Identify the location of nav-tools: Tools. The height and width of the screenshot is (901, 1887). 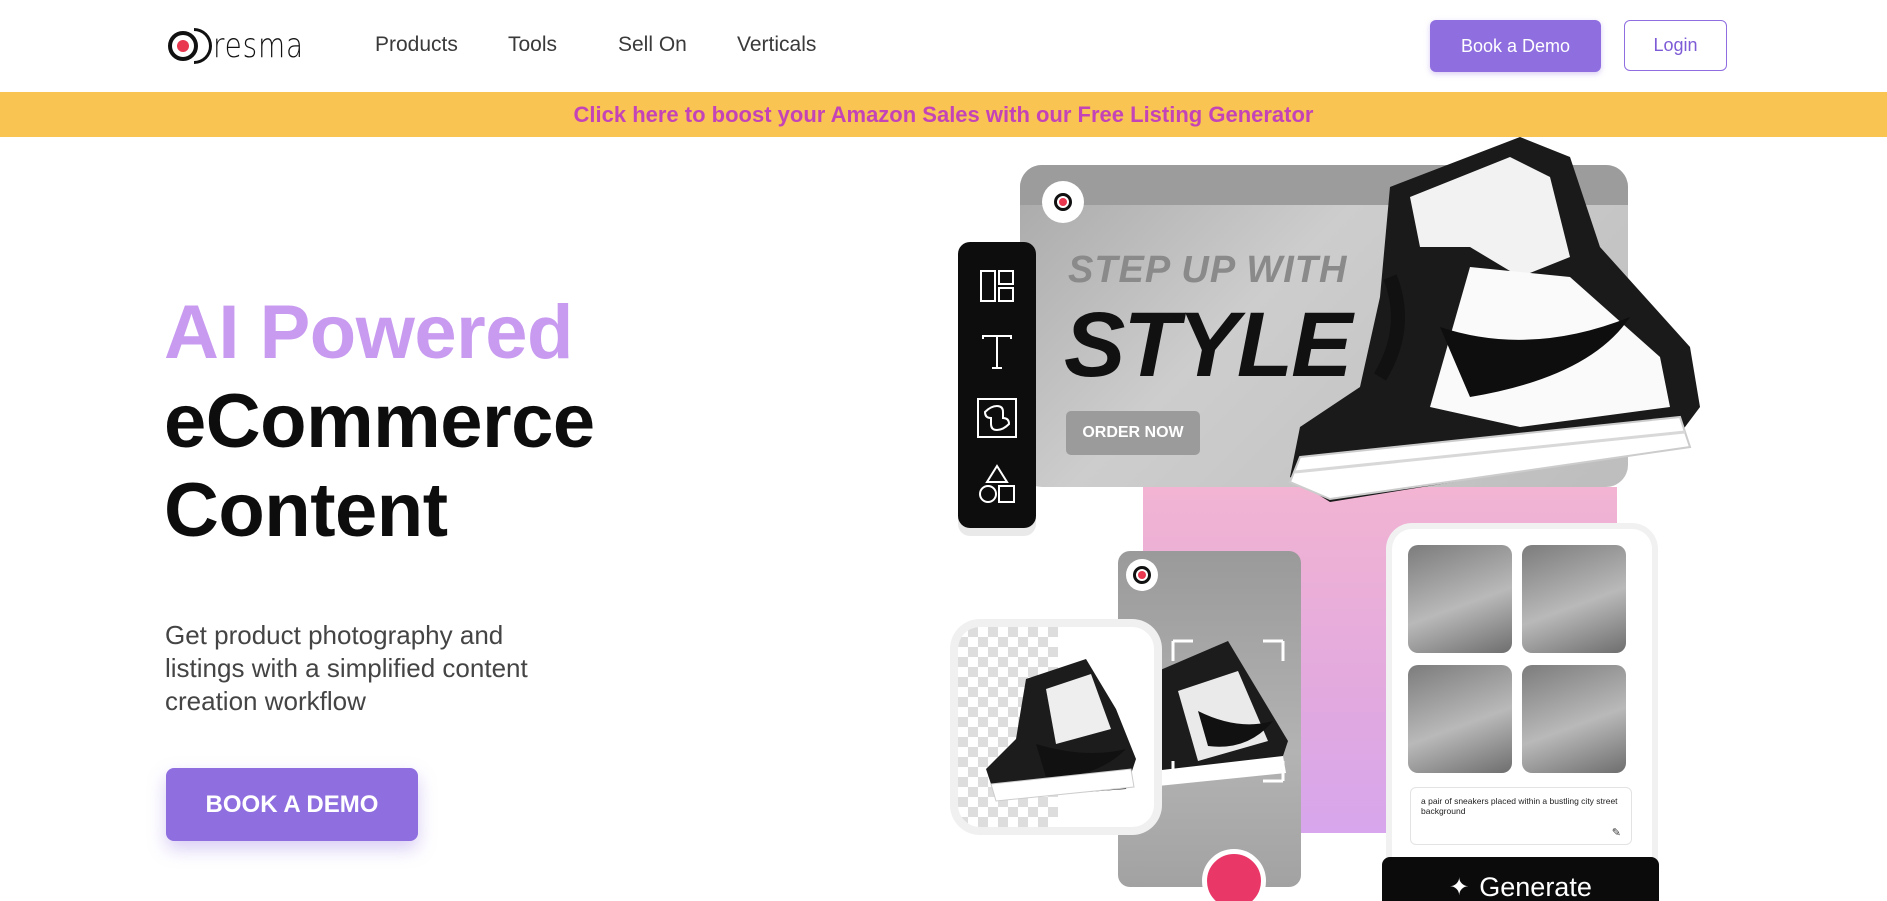
(532, 45).